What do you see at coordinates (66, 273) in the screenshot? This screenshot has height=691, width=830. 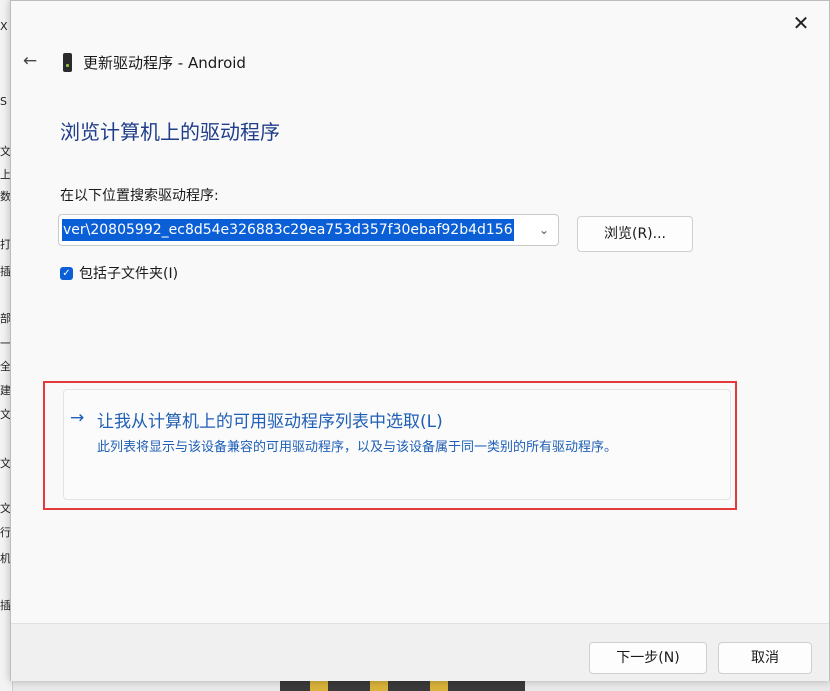 I see `checkbox-checked-icon: ✓` at bounding box center [66, 273].